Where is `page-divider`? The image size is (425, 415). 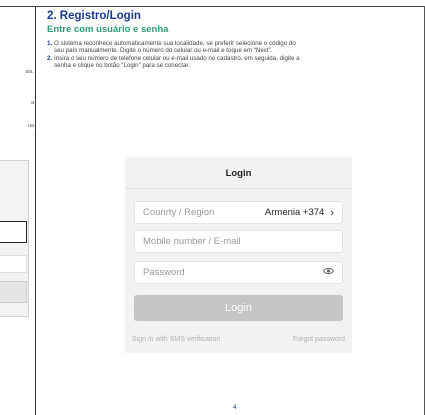 page-divider is located at coordinates (35, 210).